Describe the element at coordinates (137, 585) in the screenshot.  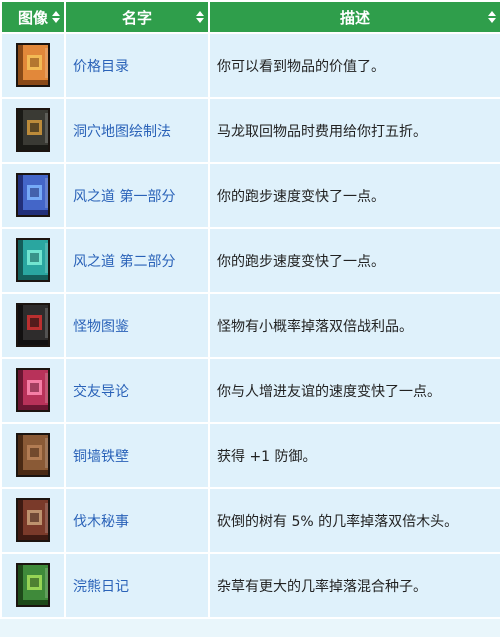
I see `item-name-link: 浣熊日记` at that location.